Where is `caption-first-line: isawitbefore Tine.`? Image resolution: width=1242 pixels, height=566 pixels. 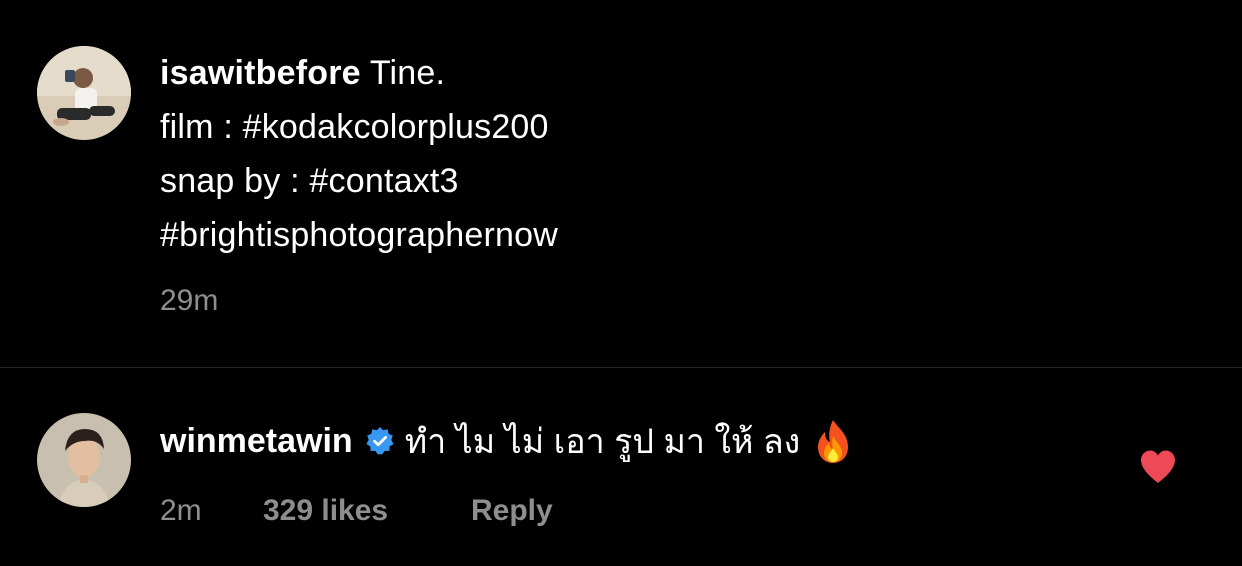
caption-first-line: isawitbefore Tine. is located at coordinates (359, 73).